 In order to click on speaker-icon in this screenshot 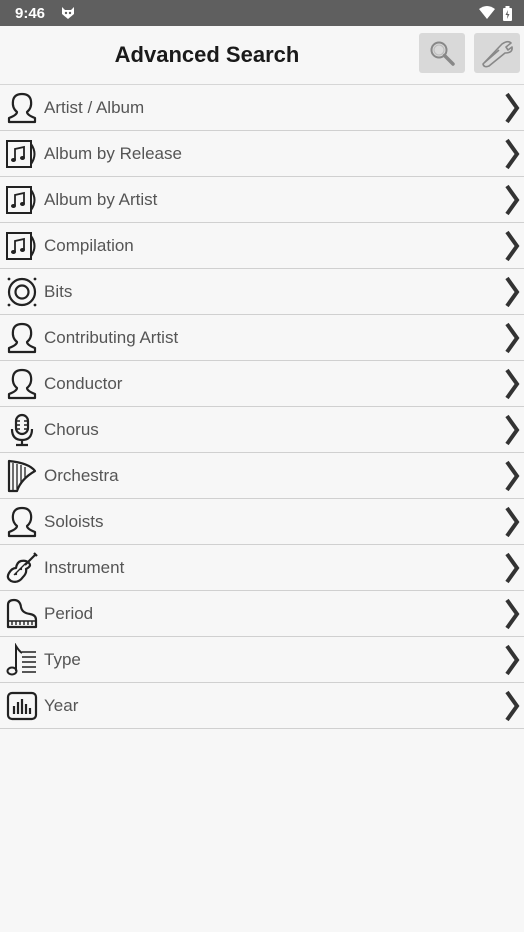, I will do `click(22, 291)`.